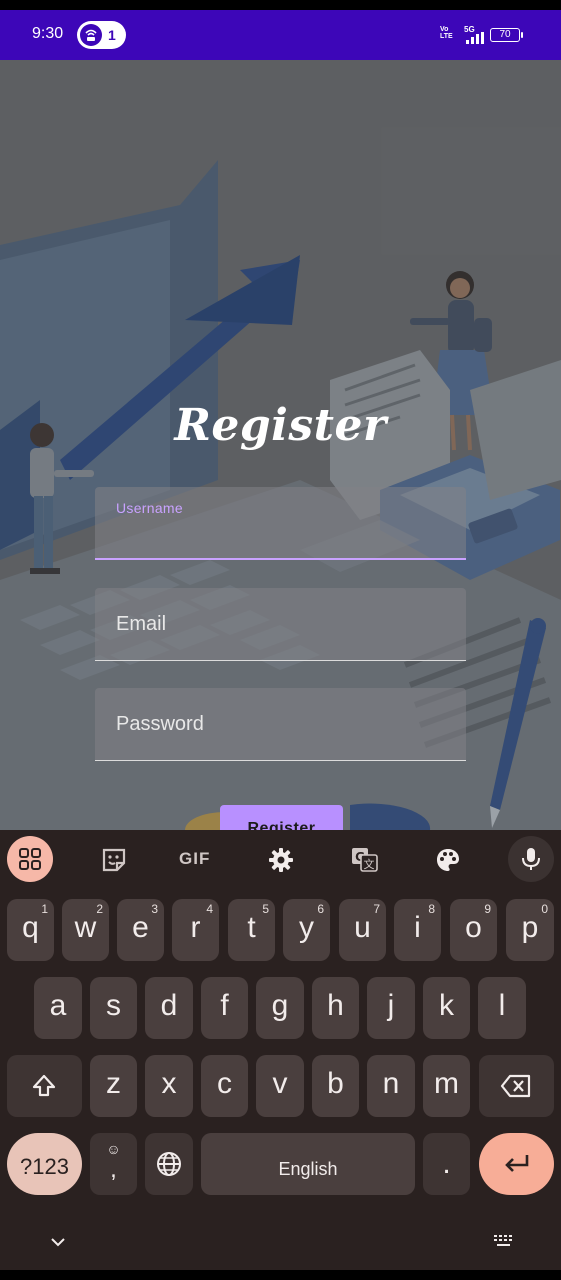 The height and width of the screenshot is (1280, 561). Describe the element at coordinates (280, 425) in the screenshot. I see `page-title: Register` at that location.